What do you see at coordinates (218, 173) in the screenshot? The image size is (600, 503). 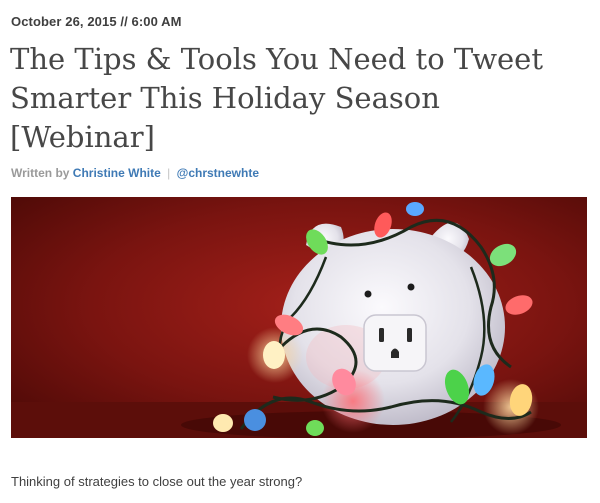 I see `author-twitter-link: @chrstnewhte` at bounding box center [218, 173].